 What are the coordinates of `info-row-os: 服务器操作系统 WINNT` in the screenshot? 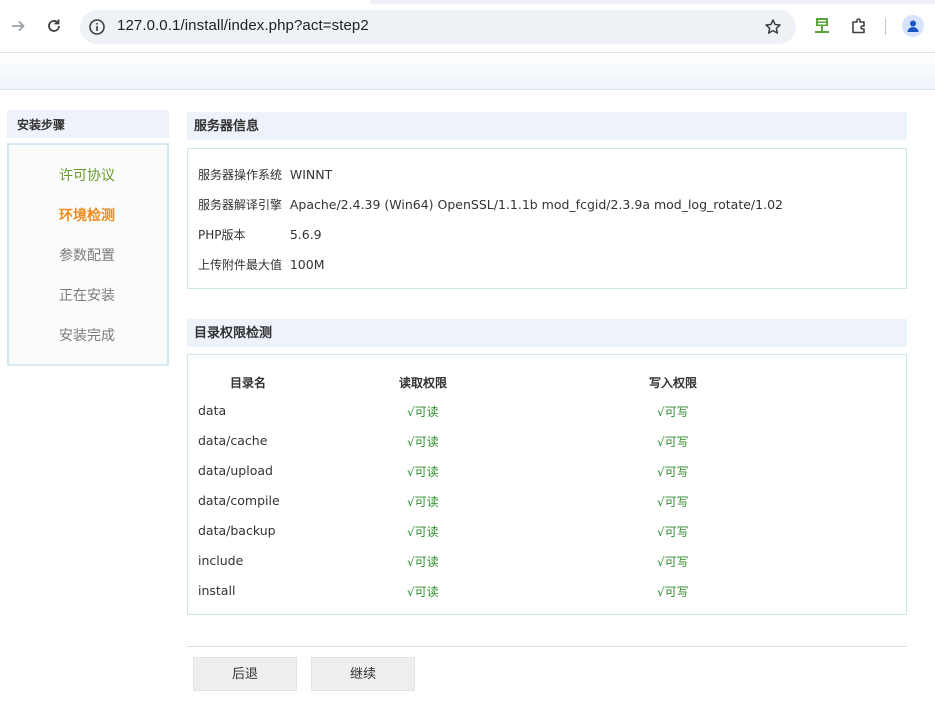 It's located at (265, 174).